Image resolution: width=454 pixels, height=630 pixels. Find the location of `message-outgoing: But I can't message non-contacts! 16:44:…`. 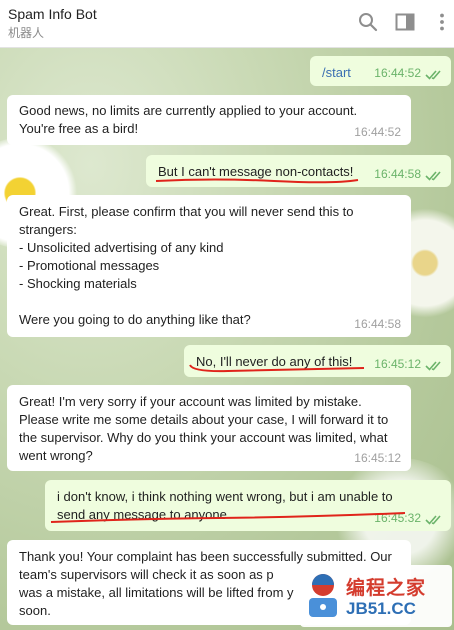

message-outgoing: But I can't message non-contacts! 16:44:… is located at coordinates (298, 171).